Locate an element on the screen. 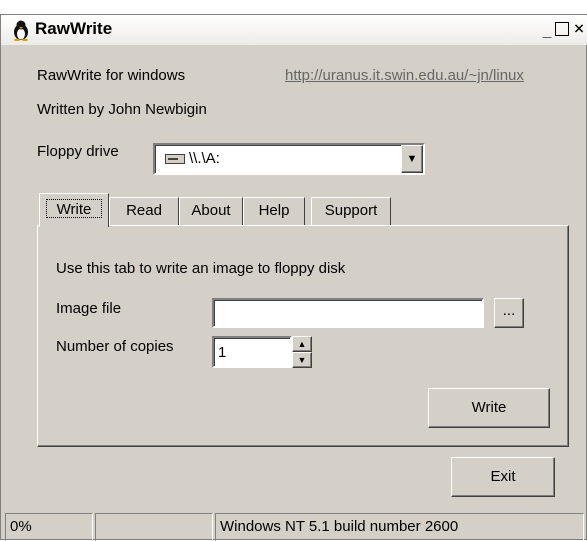  minimize-button: _ is located at coordinates (547, 29).